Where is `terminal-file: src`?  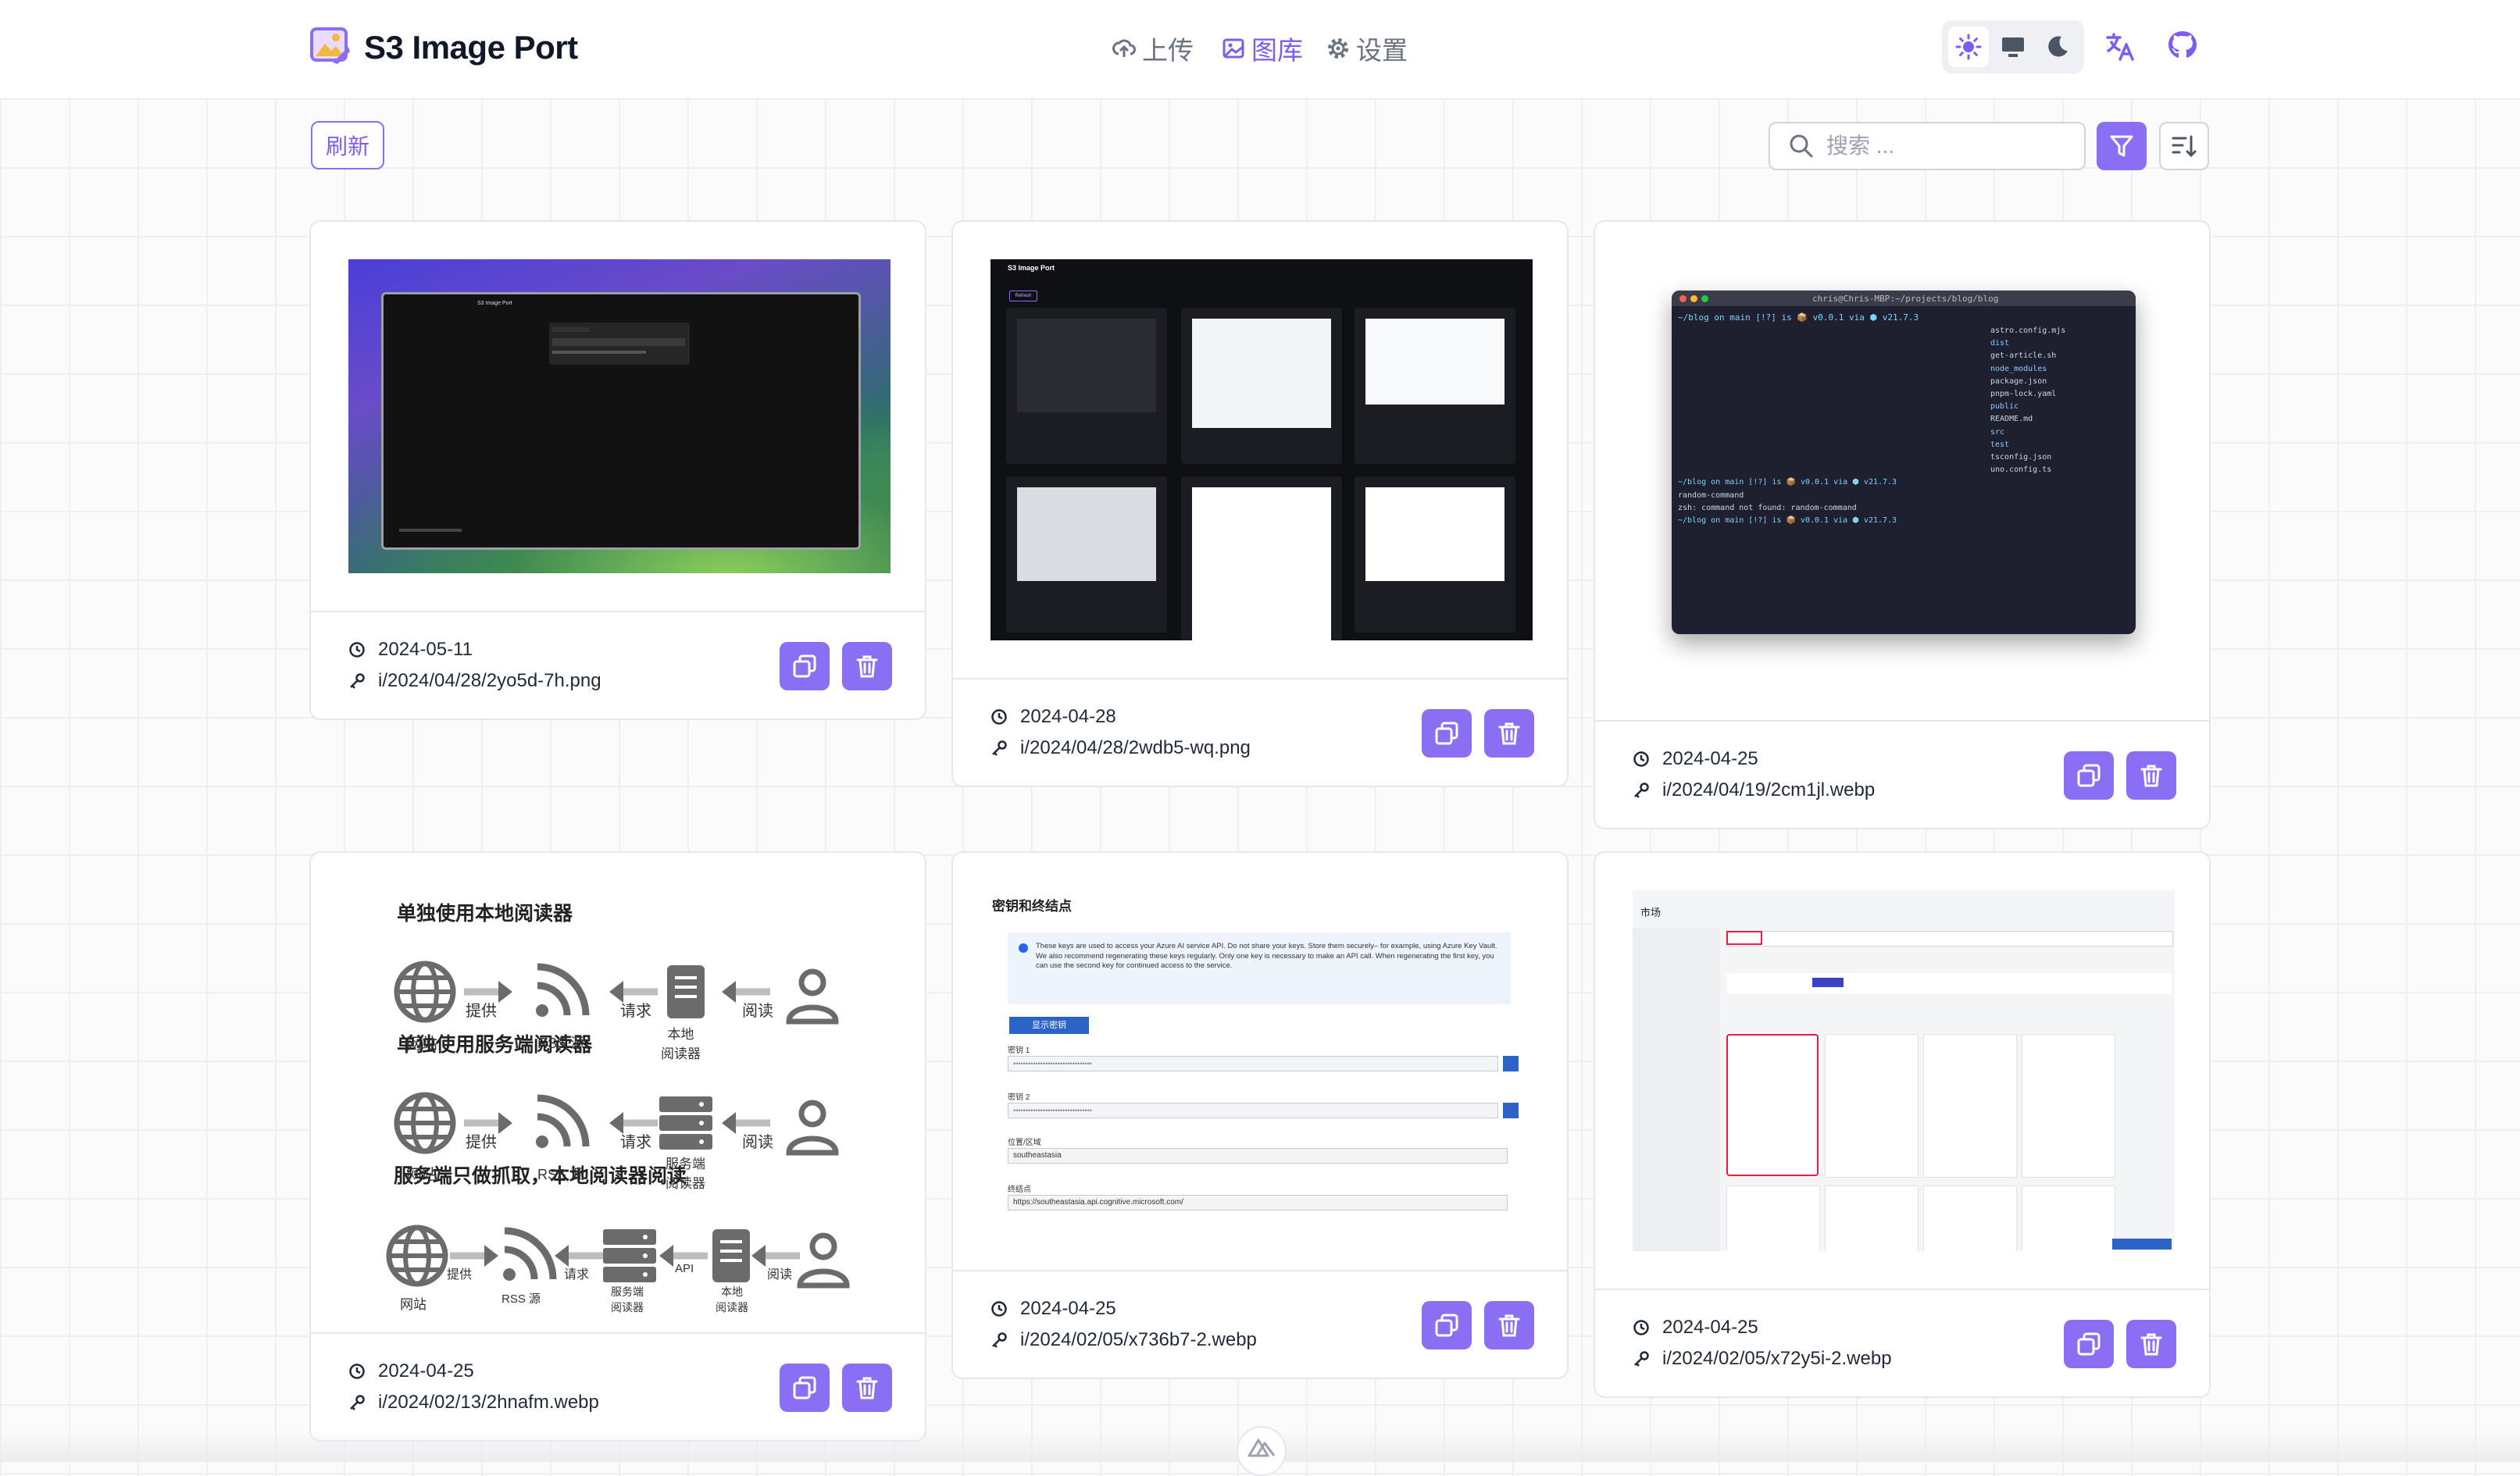 terminal-file: src is located at coordinates (1997, 432).